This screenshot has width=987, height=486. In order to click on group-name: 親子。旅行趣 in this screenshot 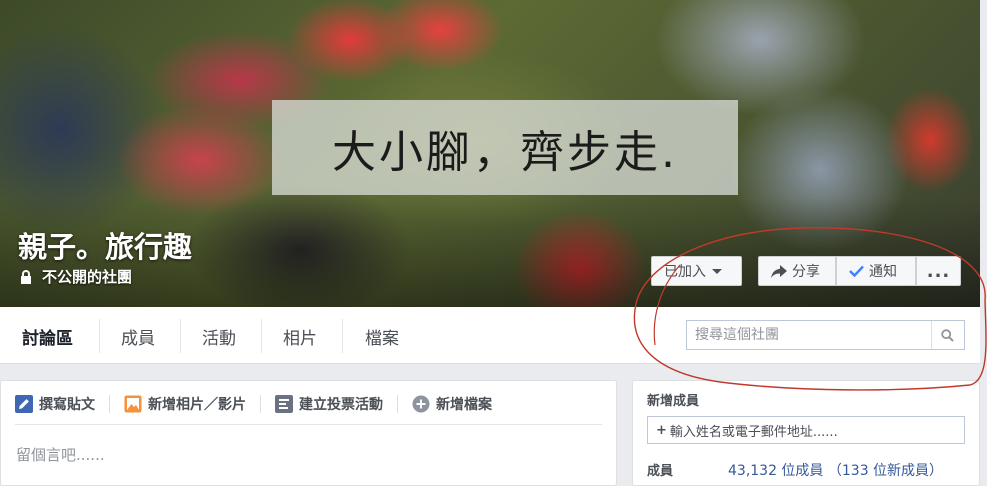, I will do `click(105, 245)`.